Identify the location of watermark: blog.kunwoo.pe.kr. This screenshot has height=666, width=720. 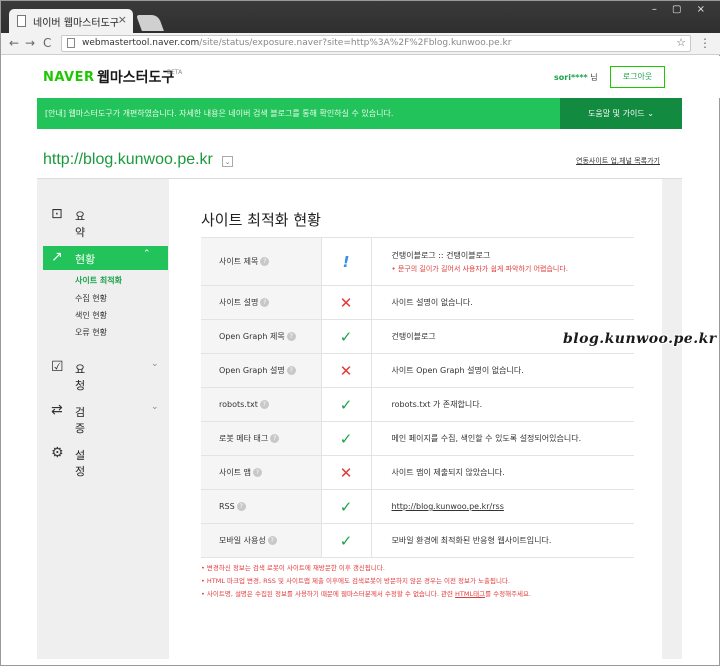
(640, 339).